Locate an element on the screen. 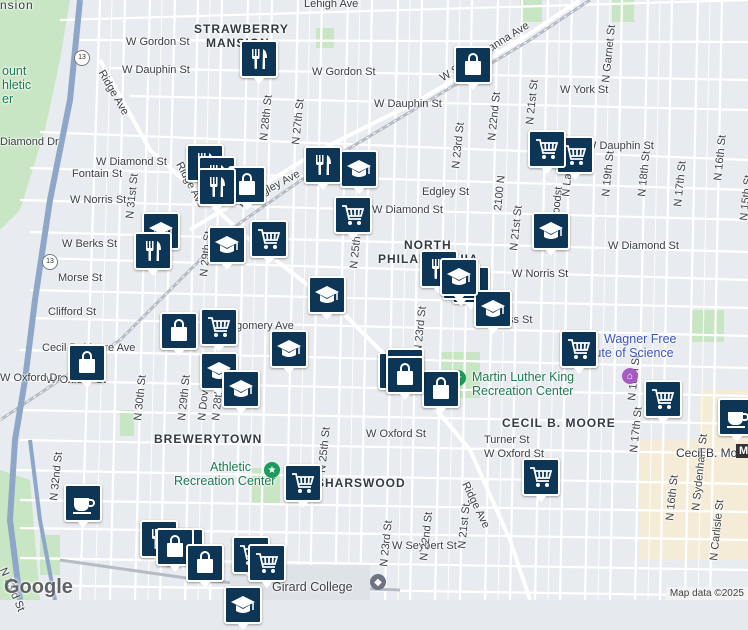 The height and width of the screenshot is (630, 748). neighborhood-label: nsion is located at coordinates (17, 6).